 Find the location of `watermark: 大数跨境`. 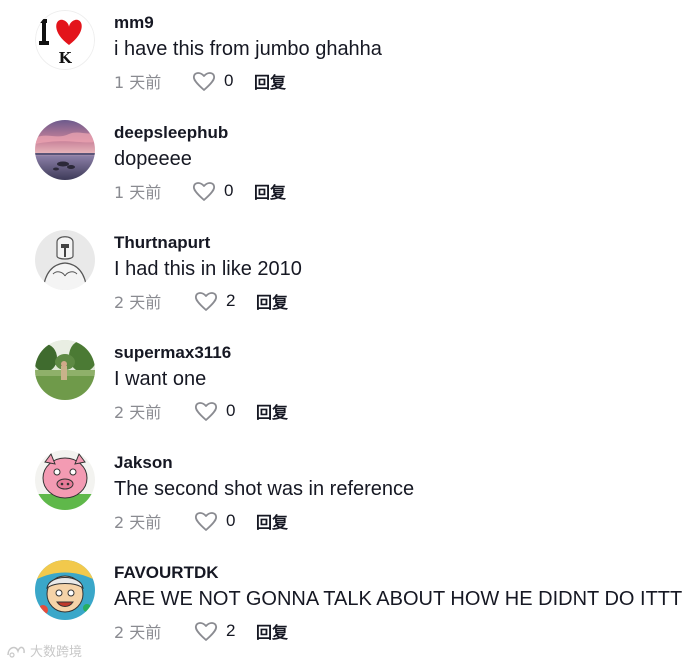

watermark: 大数跨境 is located at coordinates (44, 650).